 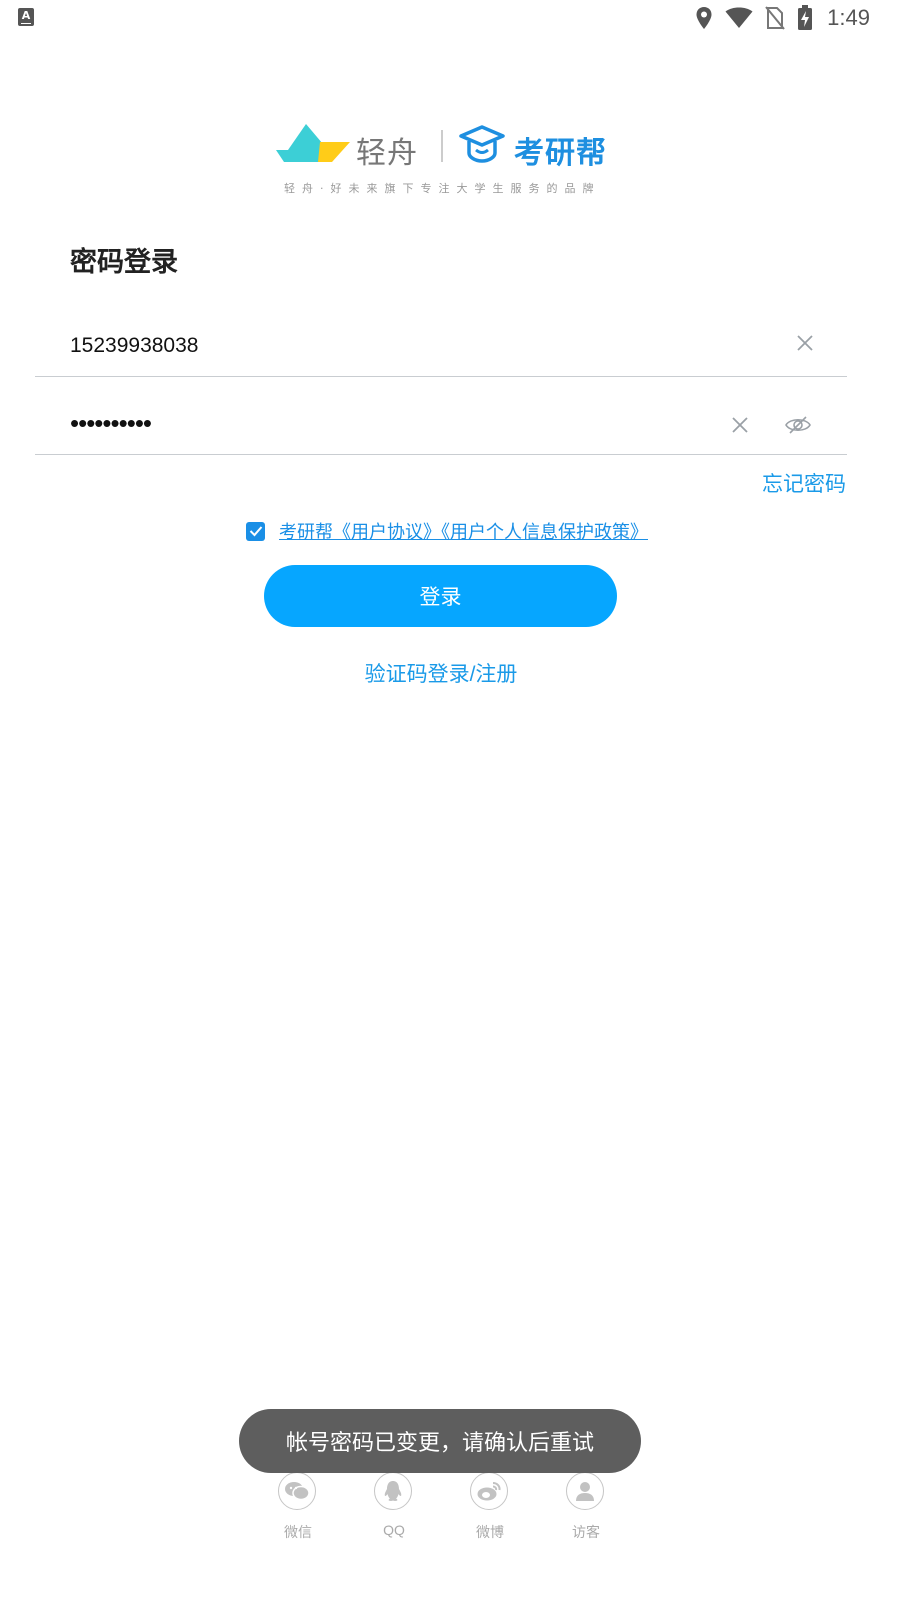 What do you see at coordinates (489, 1491) in the screenshot?
I see `weibo-icon` at bounding box center [489, 1491].